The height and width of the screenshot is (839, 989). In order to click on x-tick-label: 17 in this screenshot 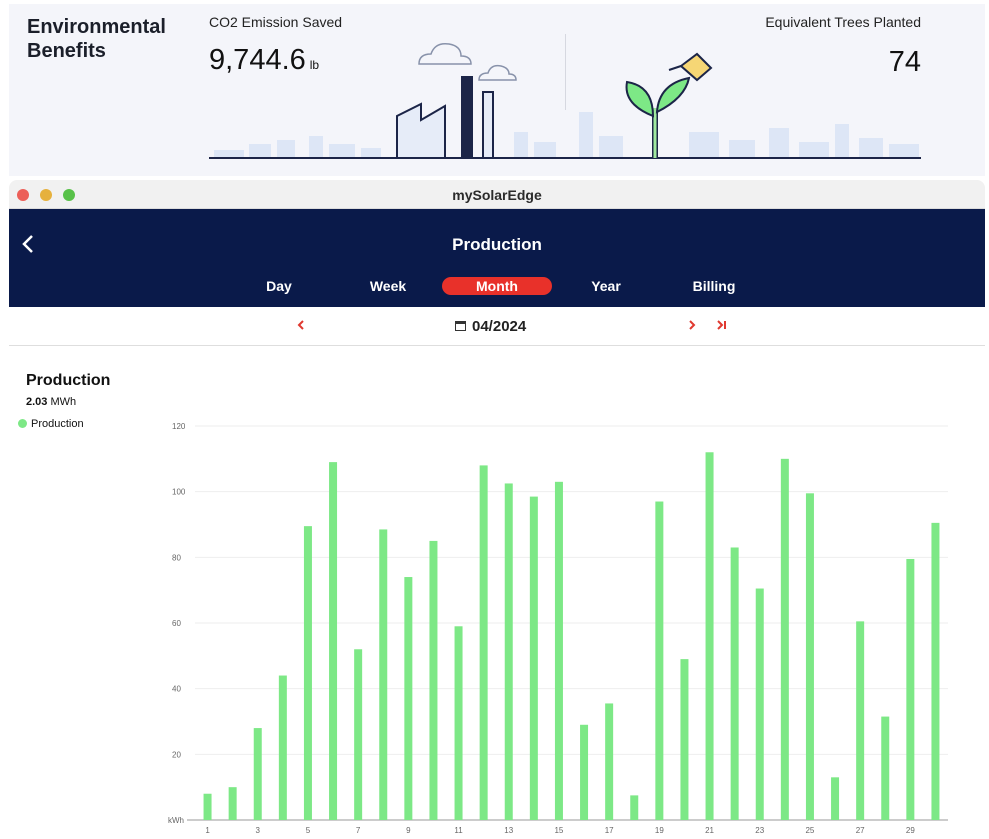, I will do `click(609, 830)`.